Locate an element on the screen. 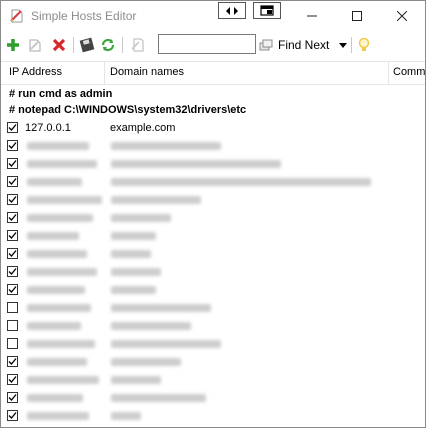  window-pin-icon is located at coordinates (267, 10).